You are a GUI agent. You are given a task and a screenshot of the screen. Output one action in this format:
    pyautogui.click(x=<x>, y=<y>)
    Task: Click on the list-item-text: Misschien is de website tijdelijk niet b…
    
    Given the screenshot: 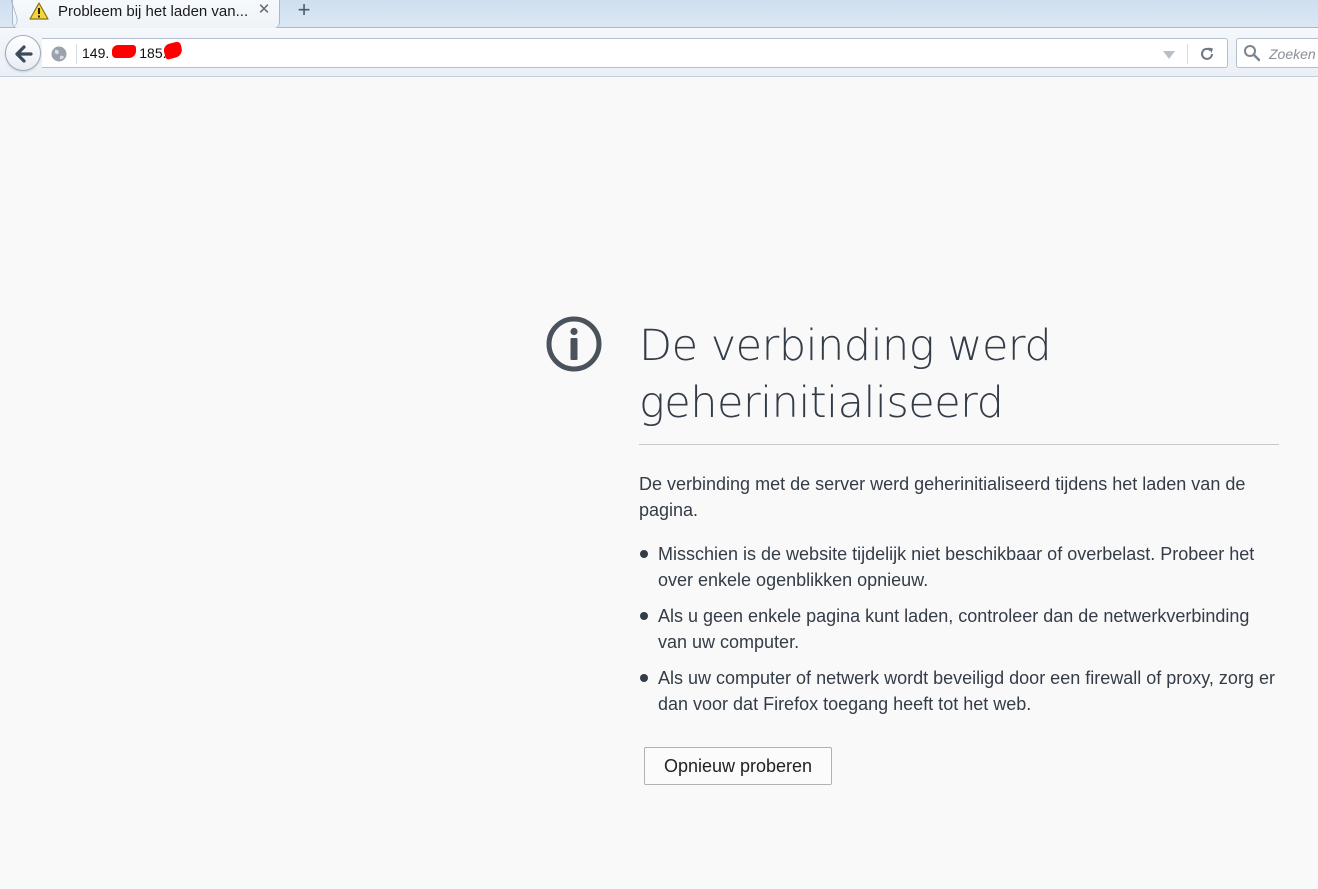 What is the action you would take?
    pyautogui.click(x=956, y=567)
    